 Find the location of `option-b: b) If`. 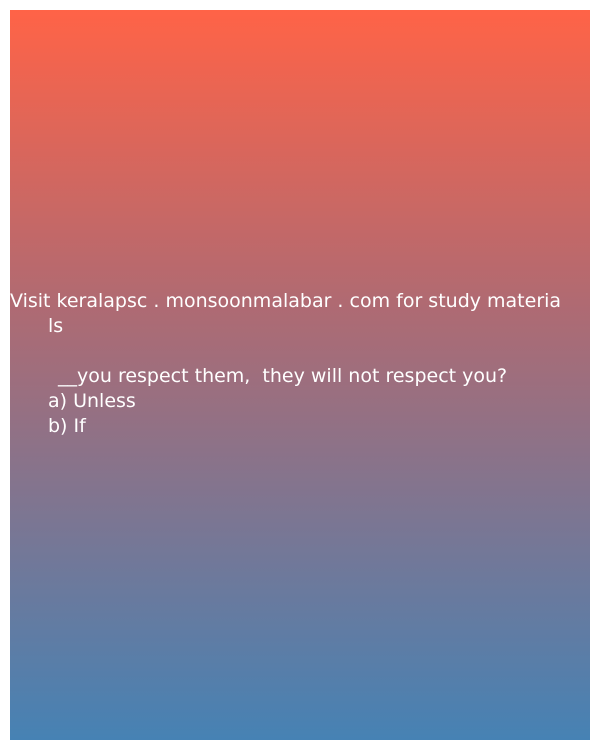

option-b: b) If is located at coordinates (67, 426).